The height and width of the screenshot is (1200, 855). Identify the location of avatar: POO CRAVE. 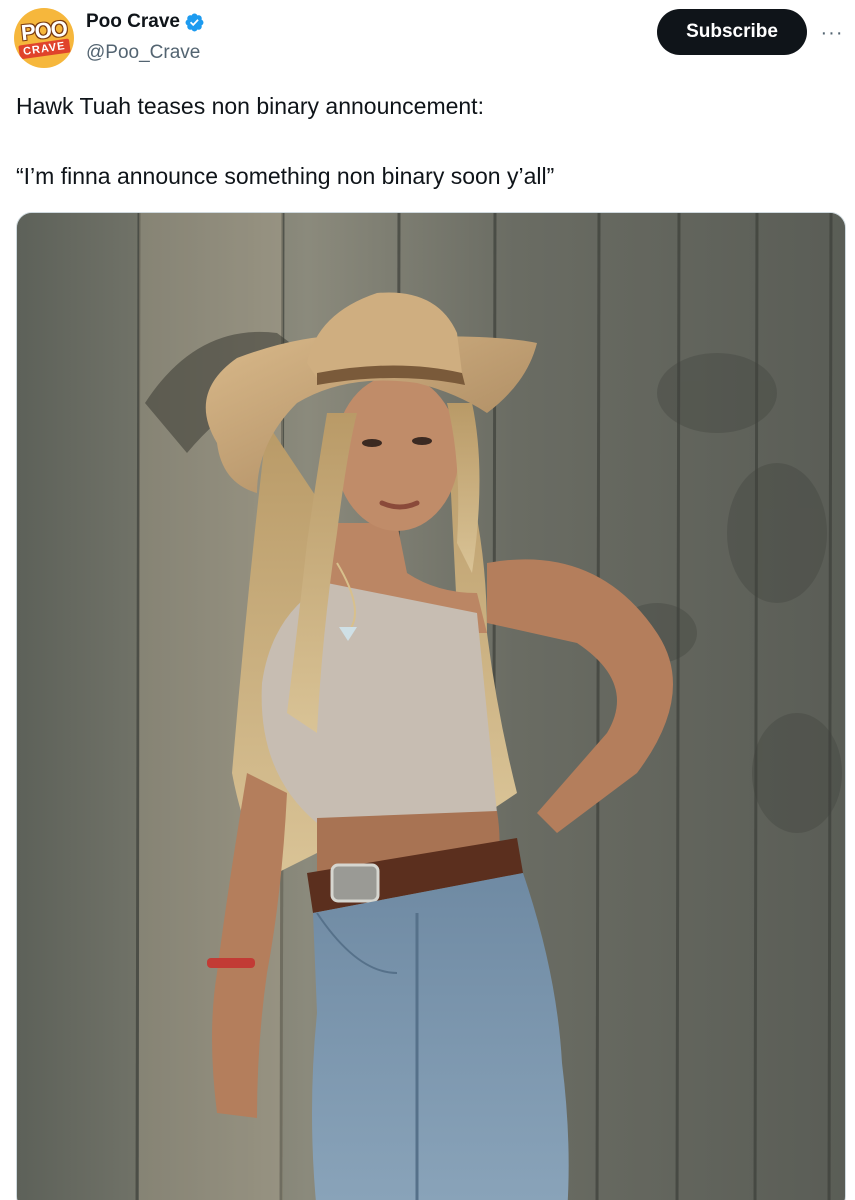
(44, 38).